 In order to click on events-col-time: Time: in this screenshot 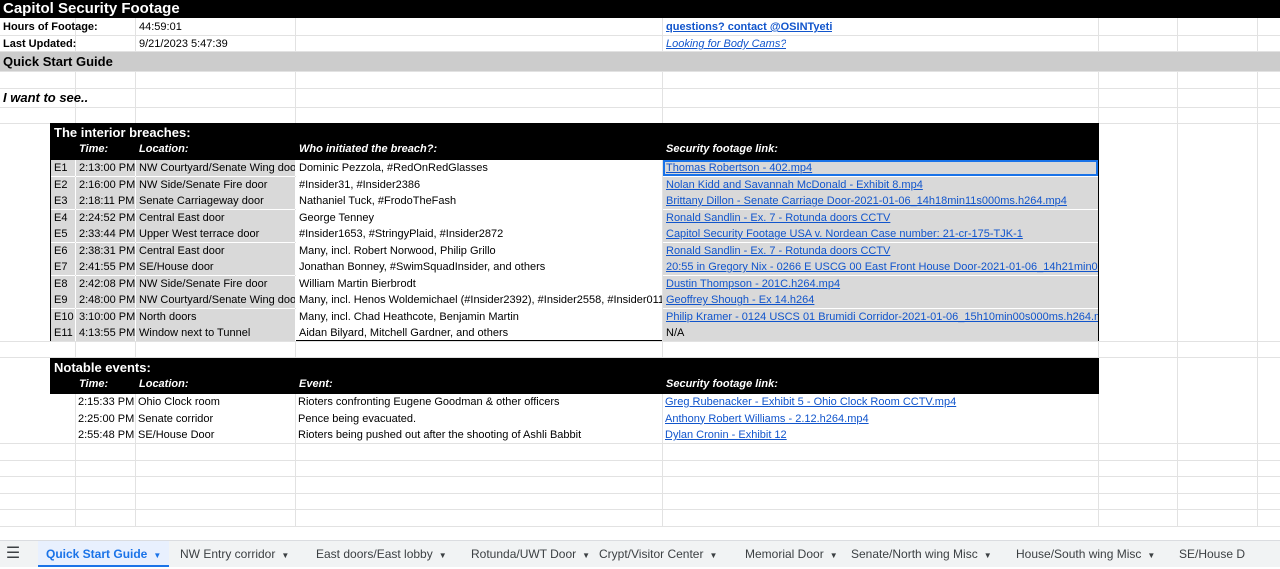, I will do `click(94, 384)`.